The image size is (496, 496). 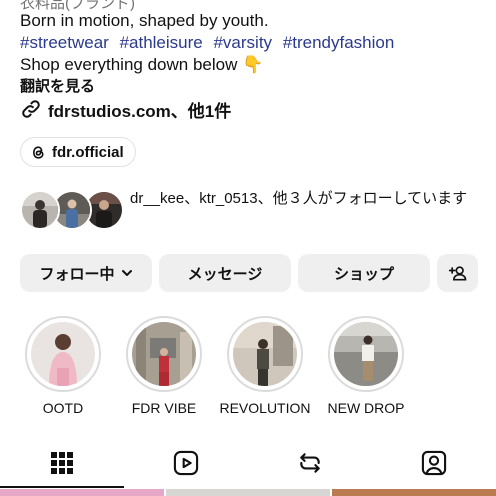 I want to click on hashtag-link: #athleisure, so click(x=161, y=42).